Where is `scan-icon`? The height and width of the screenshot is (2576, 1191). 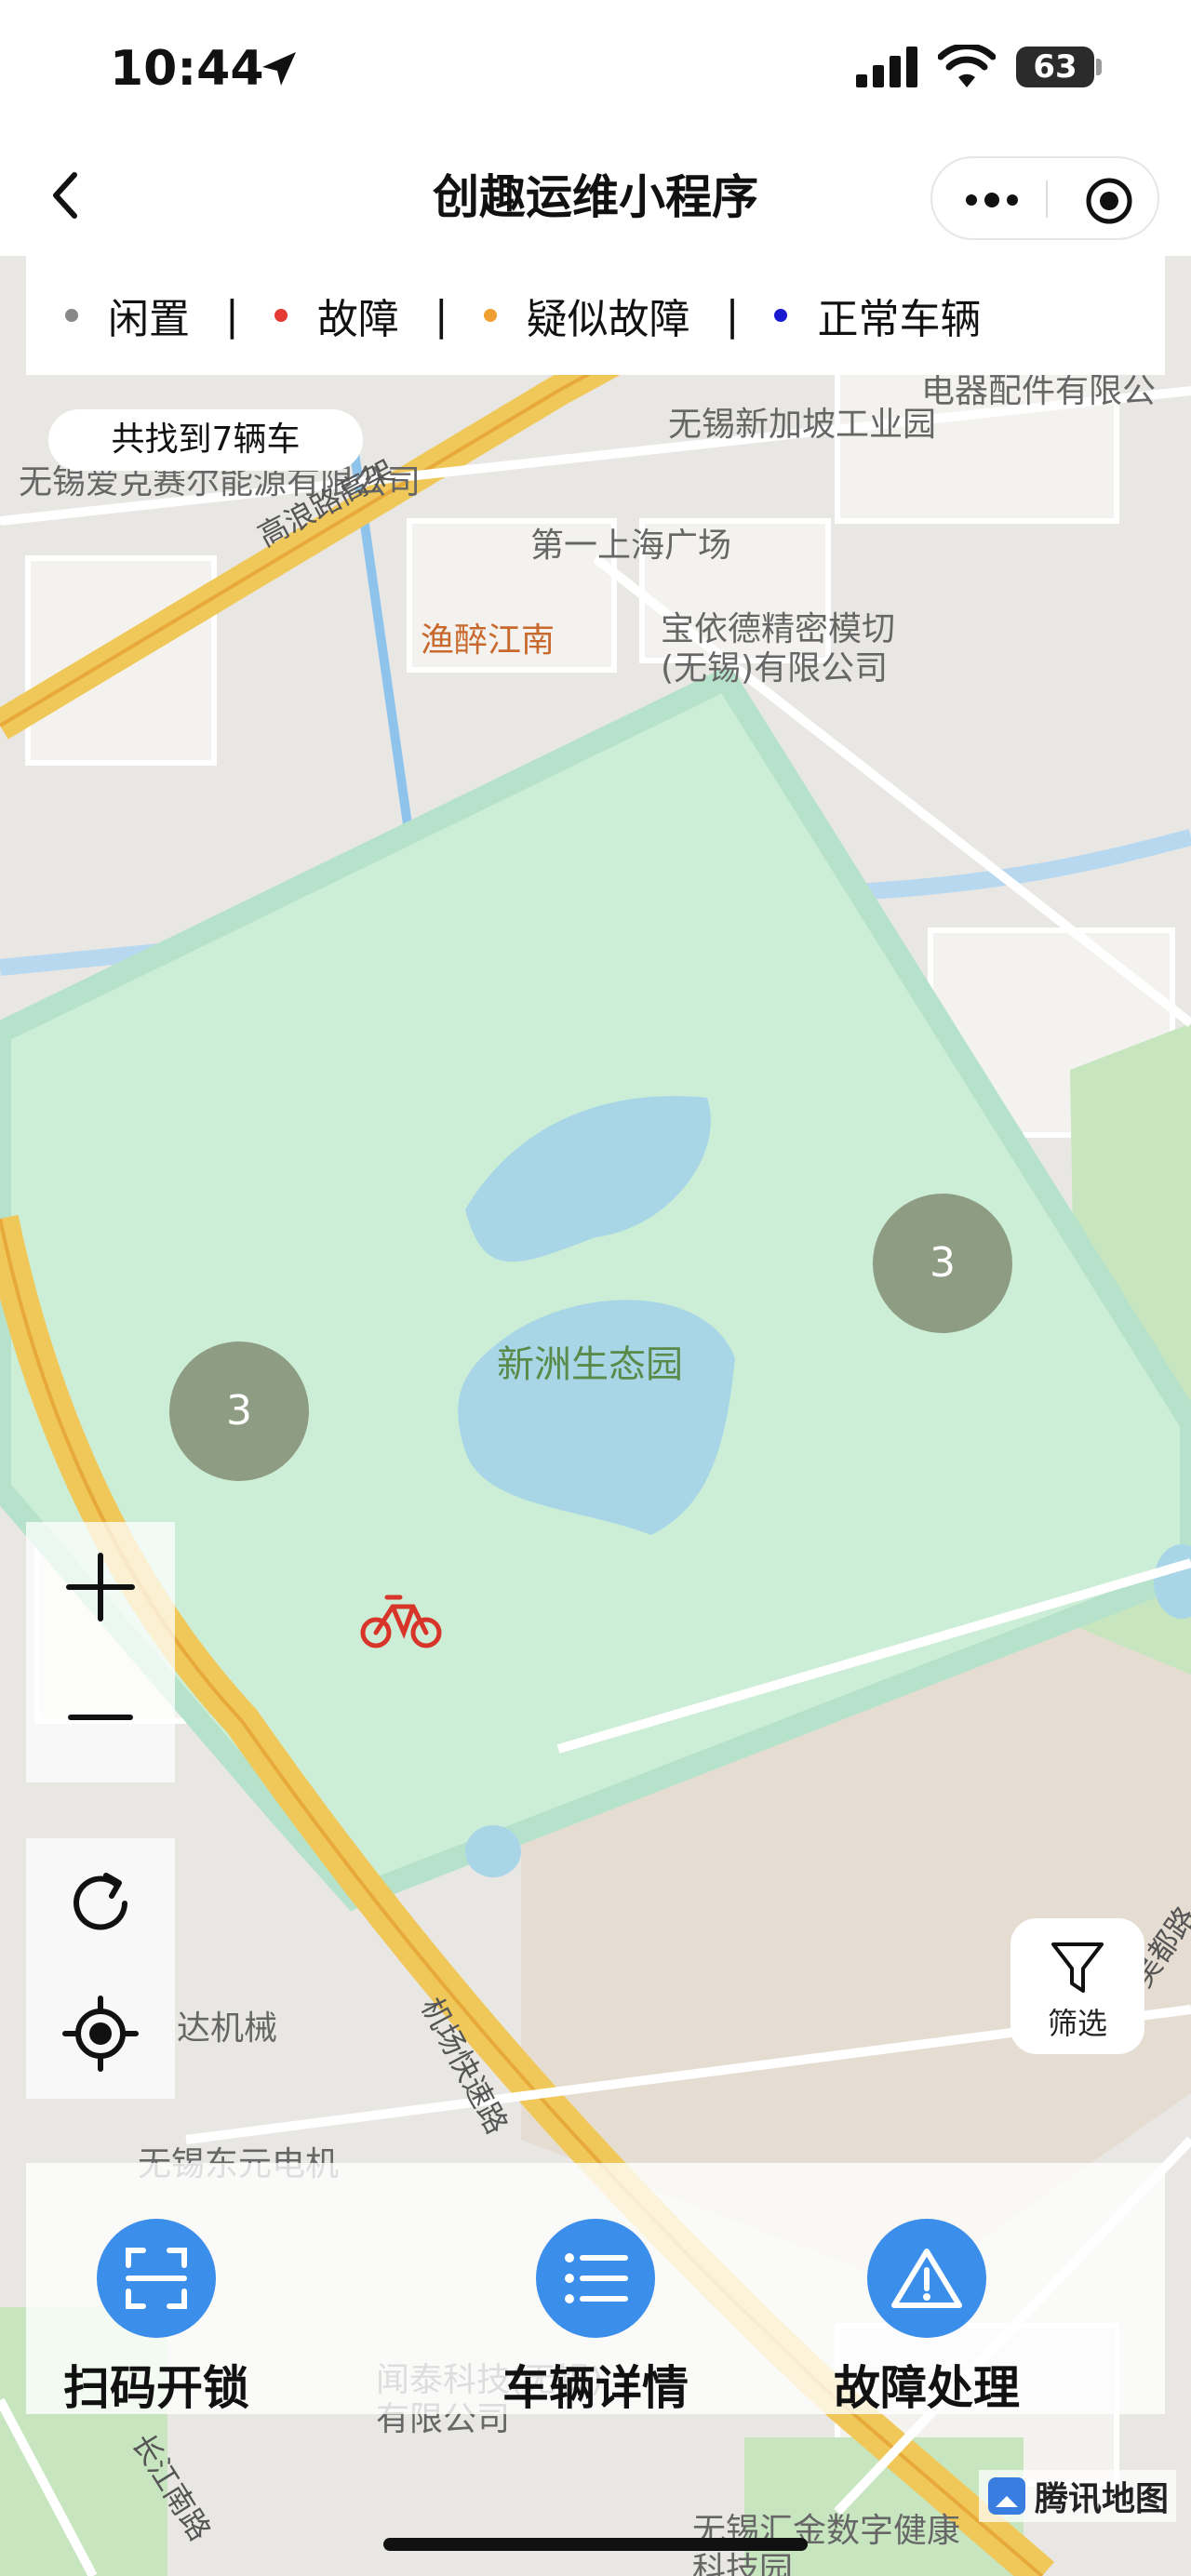 scan-icon is located at coordinates (156, 2278).